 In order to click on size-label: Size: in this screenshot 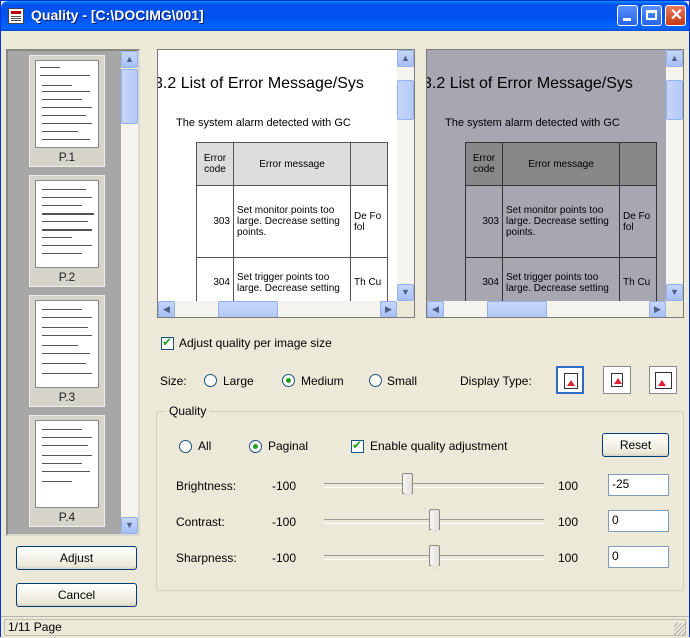, I will do `click(173, 381)`.